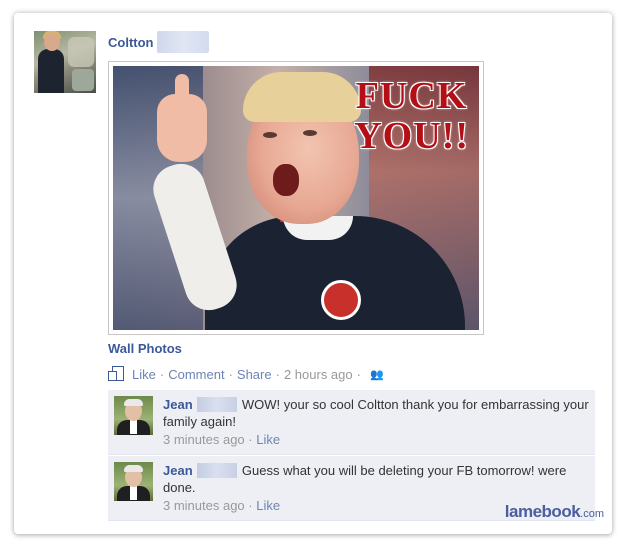 This screenshot has width=630, height=551. What do you see at coordinates (318, 374) in the screenshot?
I see `post-timestamp: 2 hours ago` at bounding box center [318, 374].